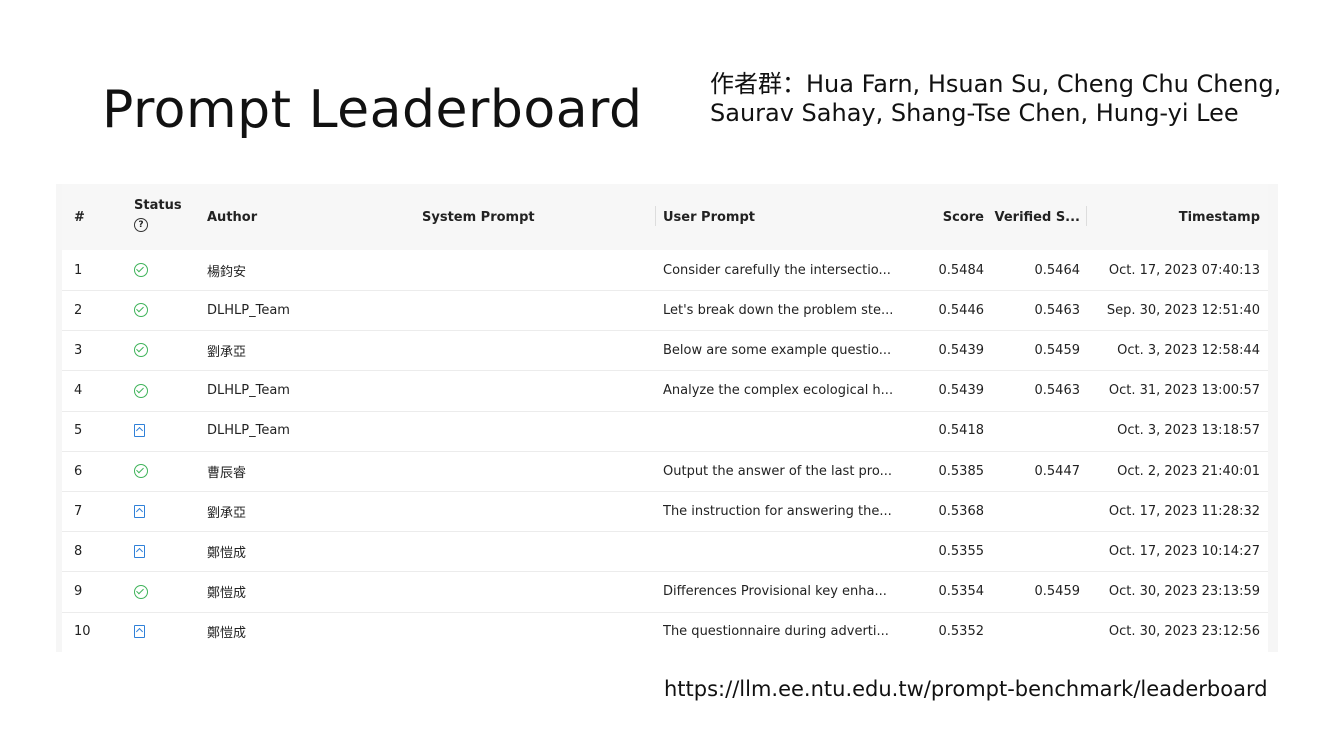  What do you see at coordinates (227, 634) in the screenshot?
I see `row-author: 鄭愷成` at bounding box center [227, 634].